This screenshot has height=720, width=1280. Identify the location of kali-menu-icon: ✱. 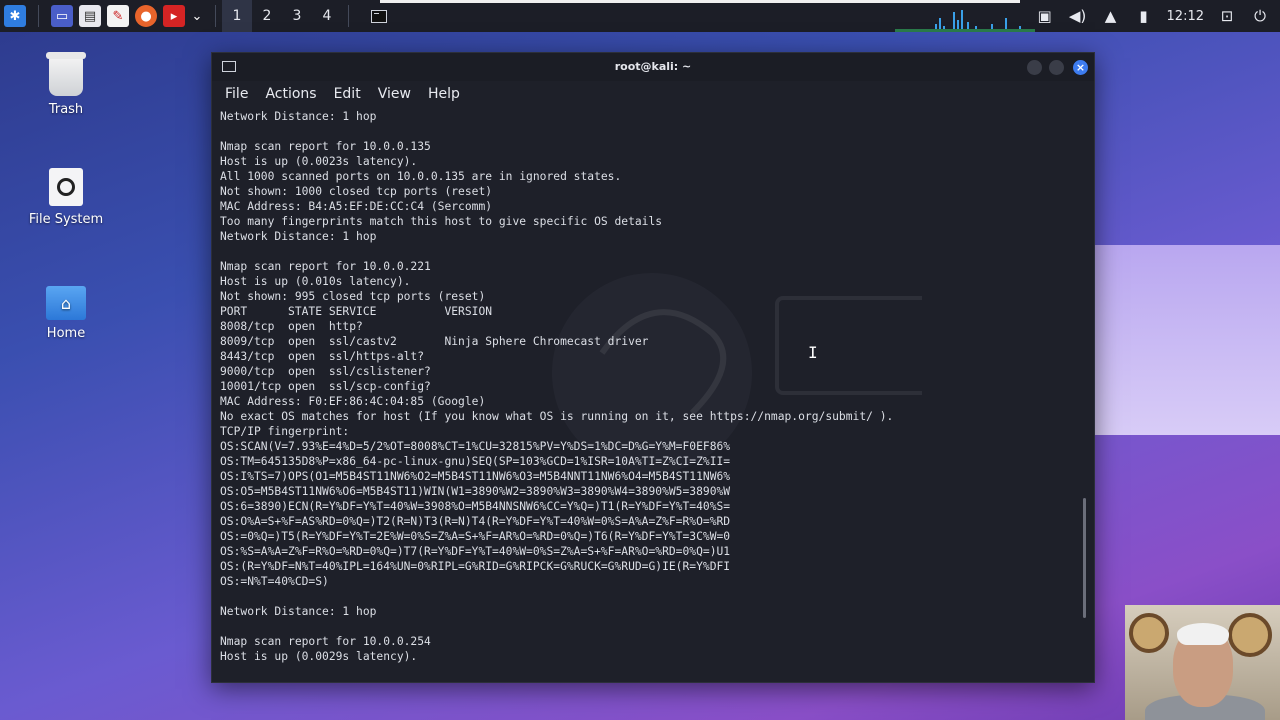
(15, 16).